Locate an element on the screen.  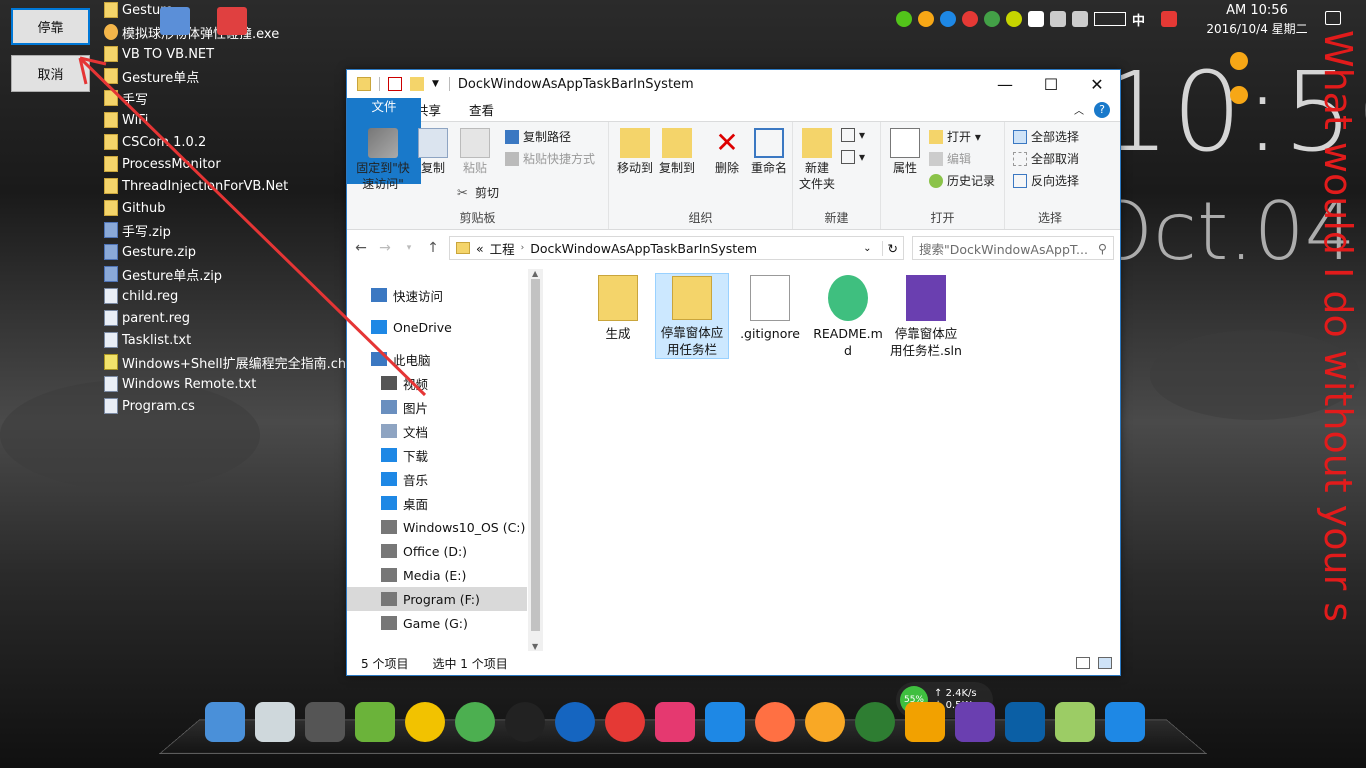
new-folder-icon is located at coordinates (417, 84).